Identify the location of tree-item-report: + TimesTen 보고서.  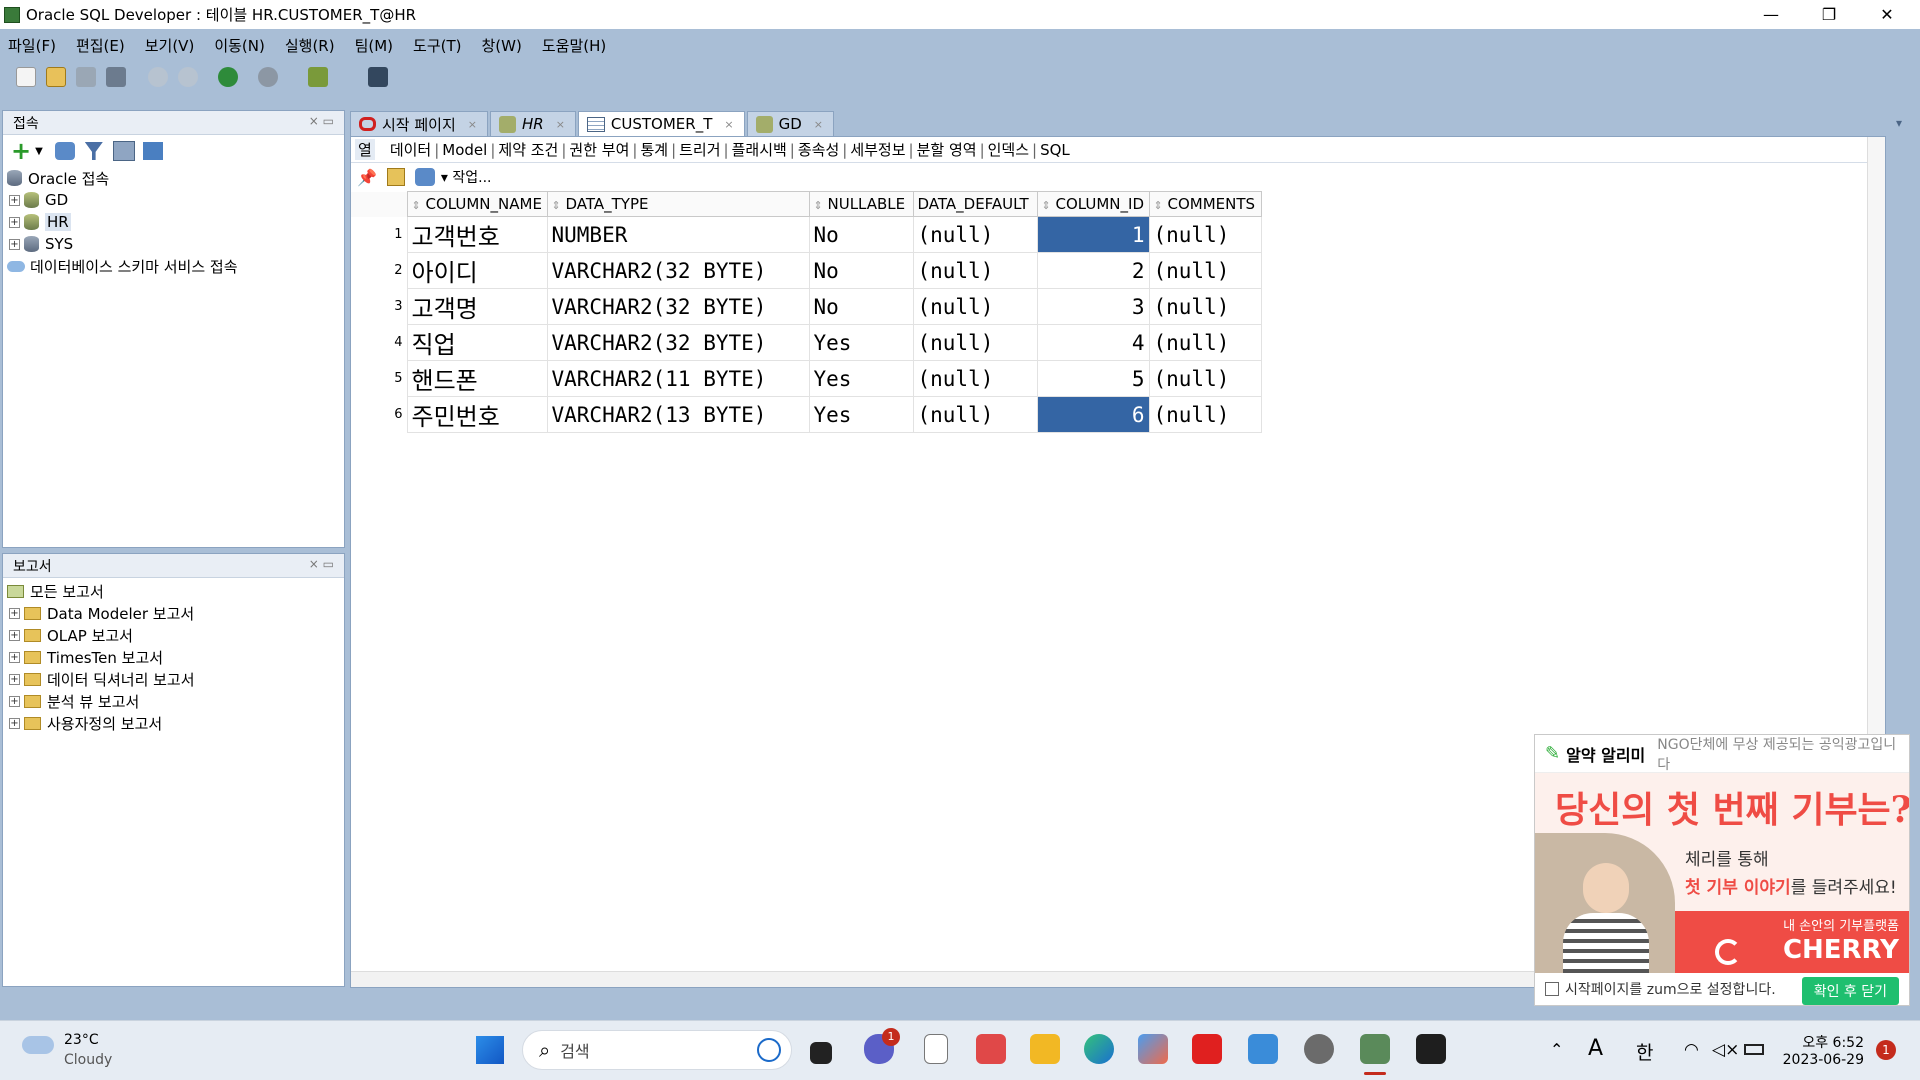
(175, 657).